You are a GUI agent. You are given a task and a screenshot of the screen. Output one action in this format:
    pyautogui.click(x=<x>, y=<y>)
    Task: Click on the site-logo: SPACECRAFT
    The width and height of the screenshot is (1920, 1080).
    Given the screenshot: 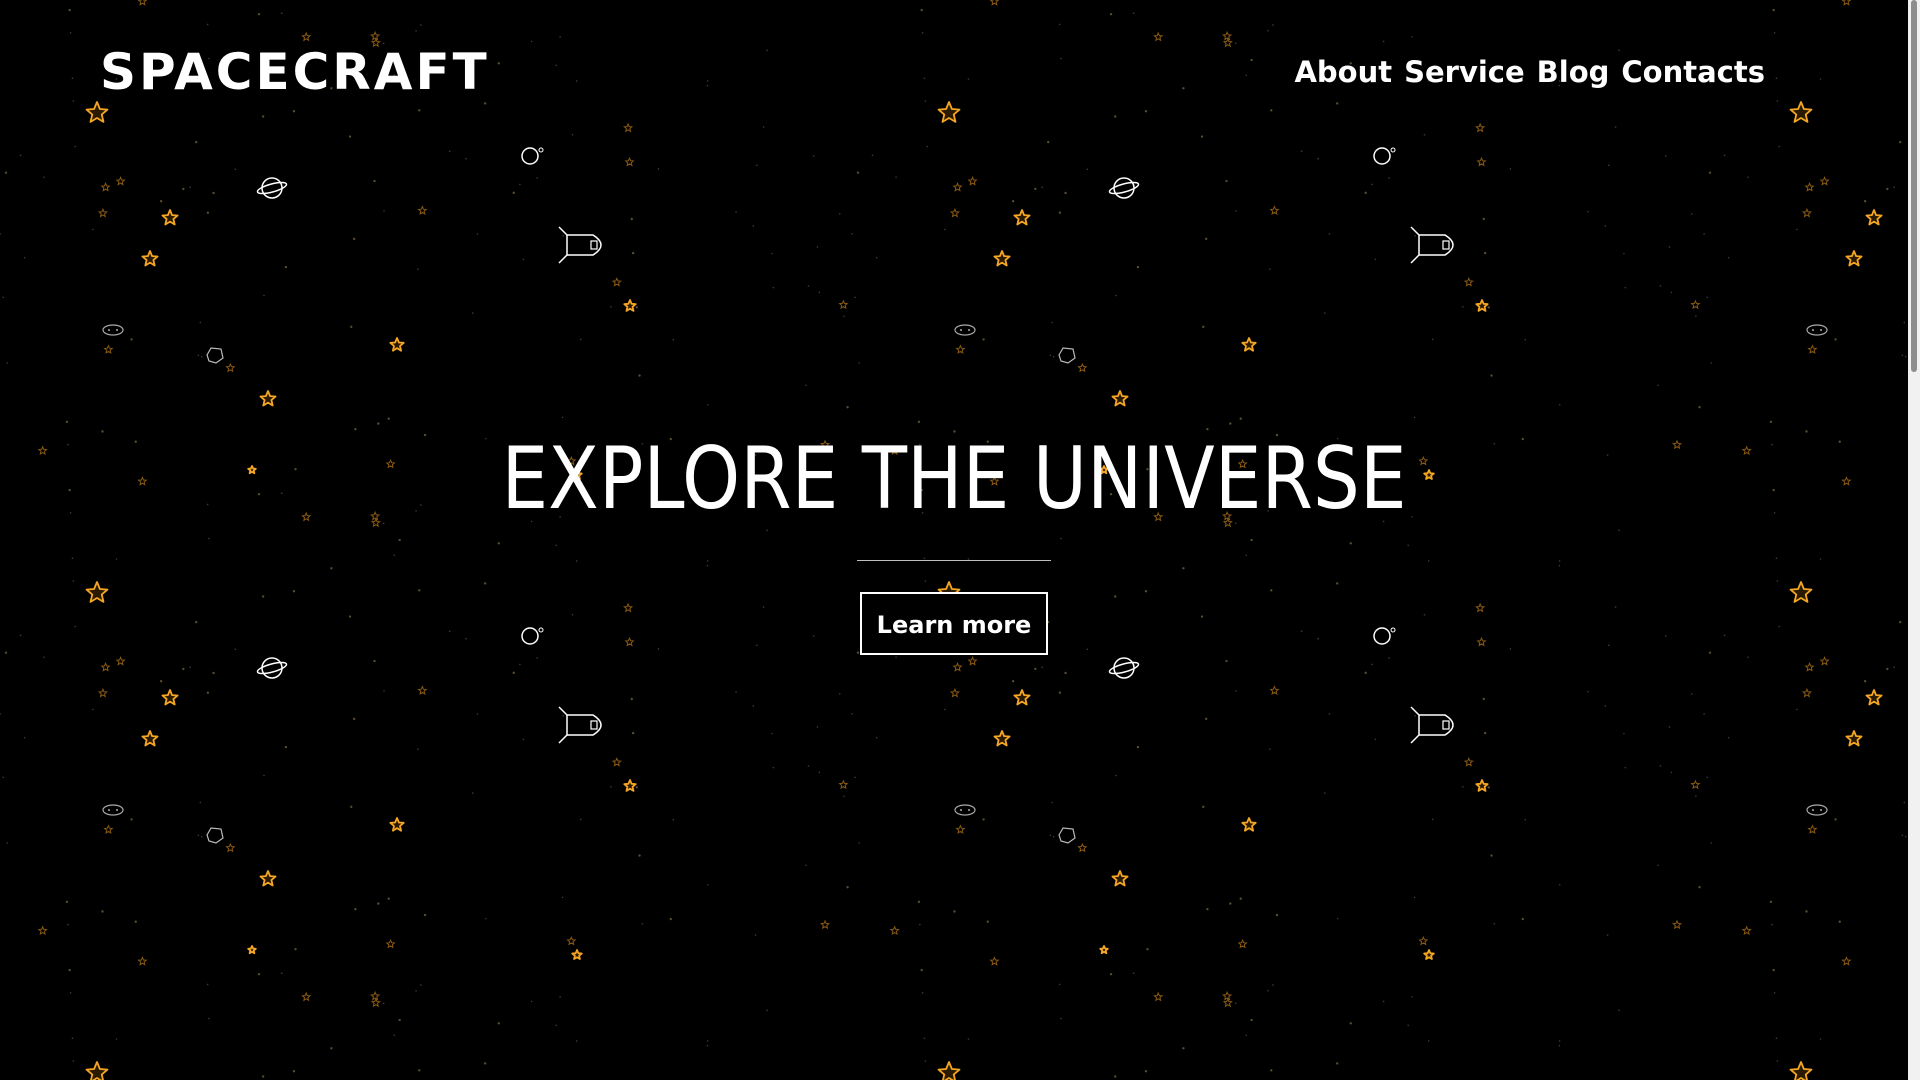 What is the action you would take?
    pyautogui.click(x=295, y=72)
    